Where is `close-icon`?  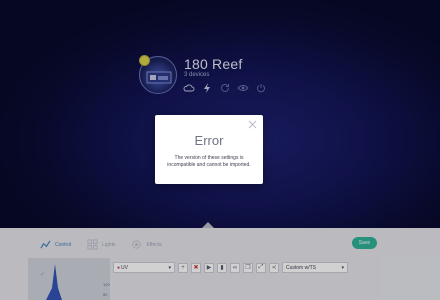
close-icon is located at coordinates (252, 124).